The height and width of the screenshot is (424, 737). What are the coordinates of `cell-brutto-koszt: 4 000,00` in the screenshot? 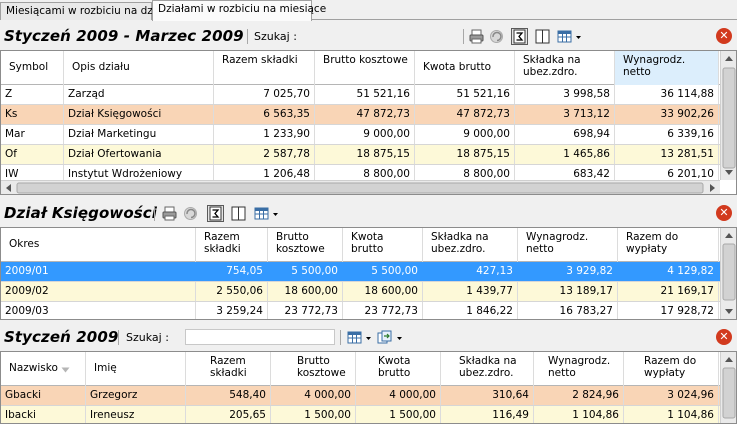 It's located at (313, 395).